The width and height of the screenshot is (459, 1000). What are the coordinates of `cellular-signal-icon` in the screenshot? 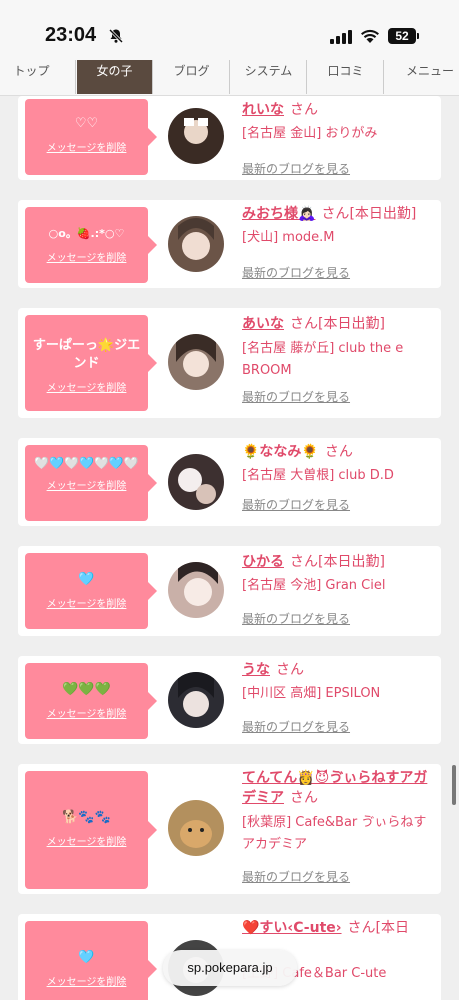 It's located at (341, 37).